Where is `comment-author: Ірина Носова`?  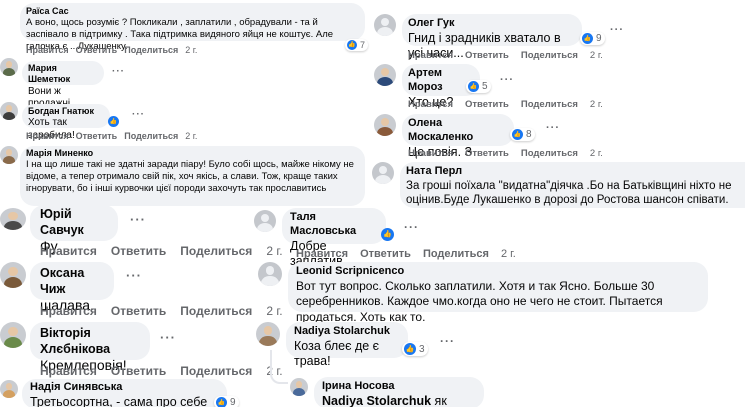
comment-author: Ірина Носова is located at coordinates (399, 387).